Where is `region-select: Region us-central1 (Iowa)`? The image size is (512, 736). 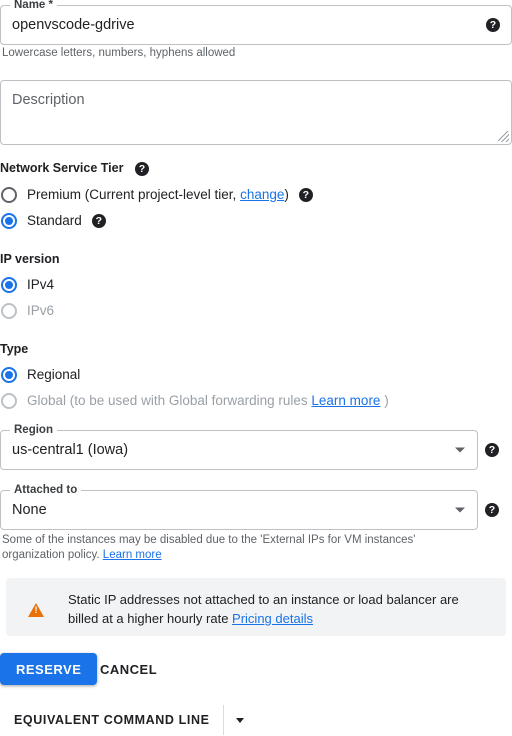
region-select: Region us-central1 (Iowa) is located at coordinates (239, 447).